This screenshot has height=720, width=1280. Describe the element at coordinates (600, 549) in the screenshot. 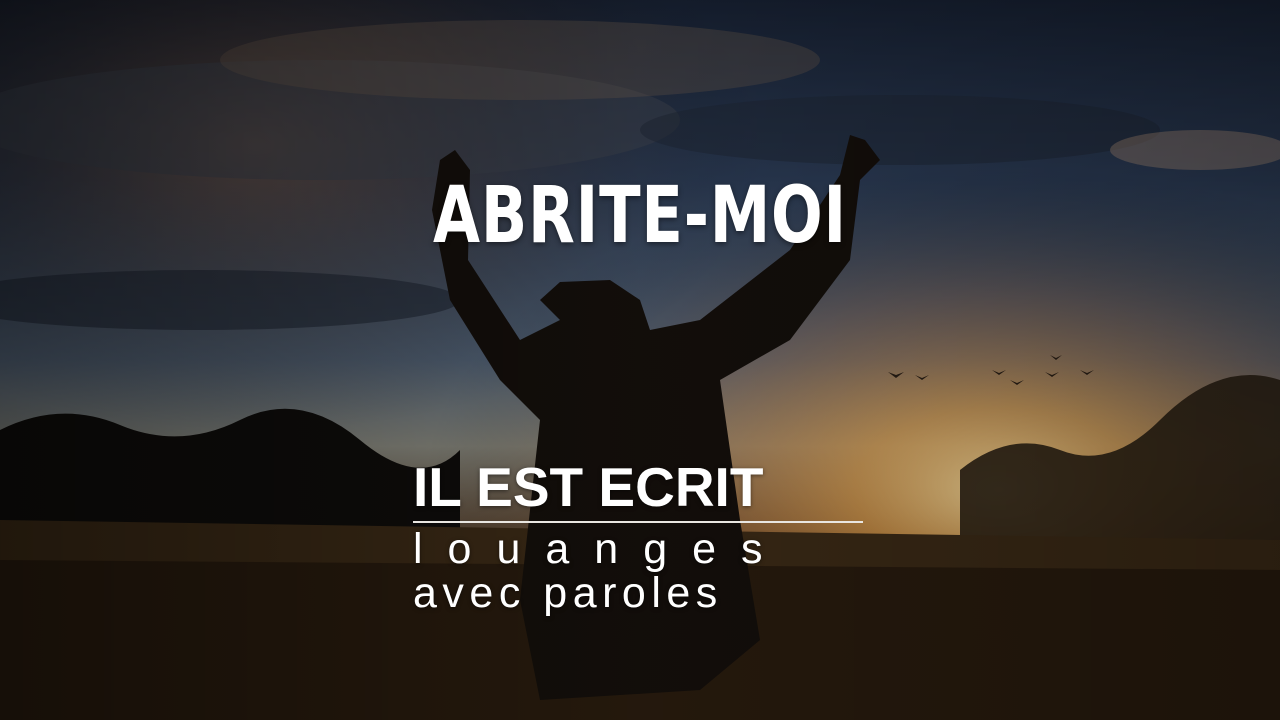

I see `tagline-line-1: louanges` at that location.